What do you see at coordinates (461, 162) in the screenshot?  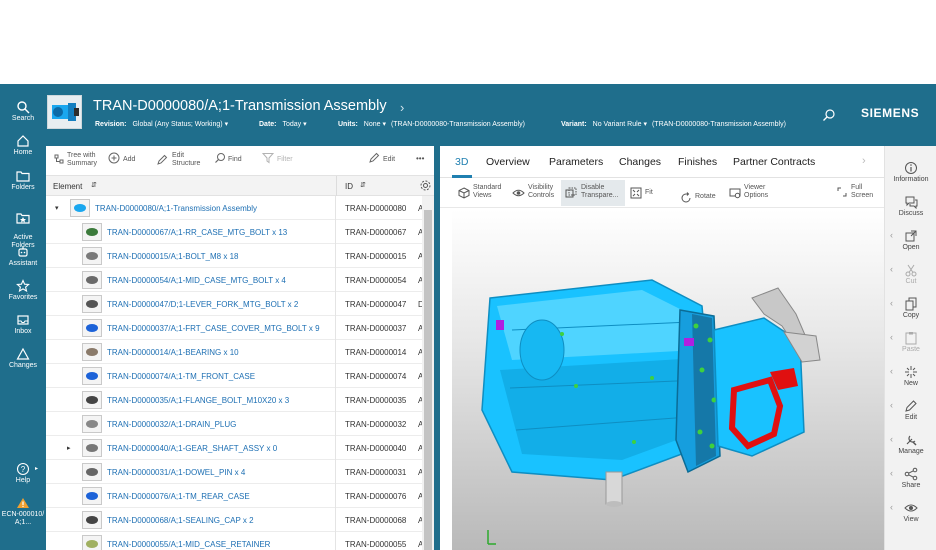 I see `tab-3d: 3D` at bounding box center [461, 162].